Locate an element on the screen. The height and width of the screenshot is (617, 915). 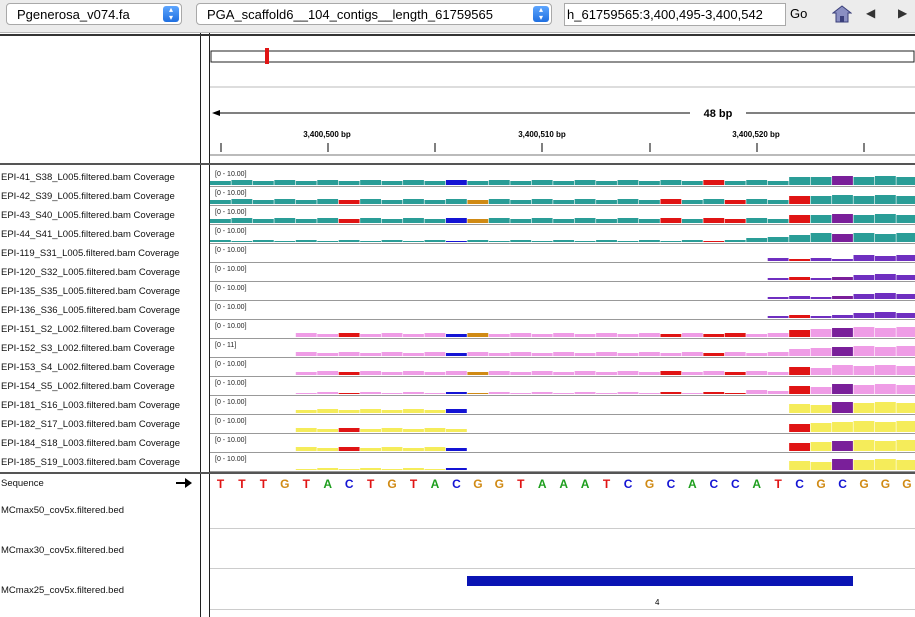
locus-input: h_61759565:3,400,495-3,400,542 is located at coordinates (675, 14).